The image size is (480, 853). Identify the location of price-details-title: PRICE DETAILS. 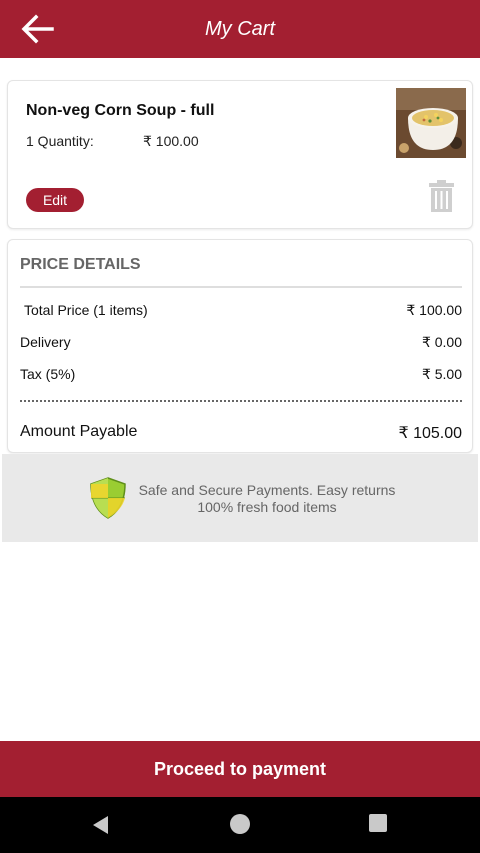
(80, 264).